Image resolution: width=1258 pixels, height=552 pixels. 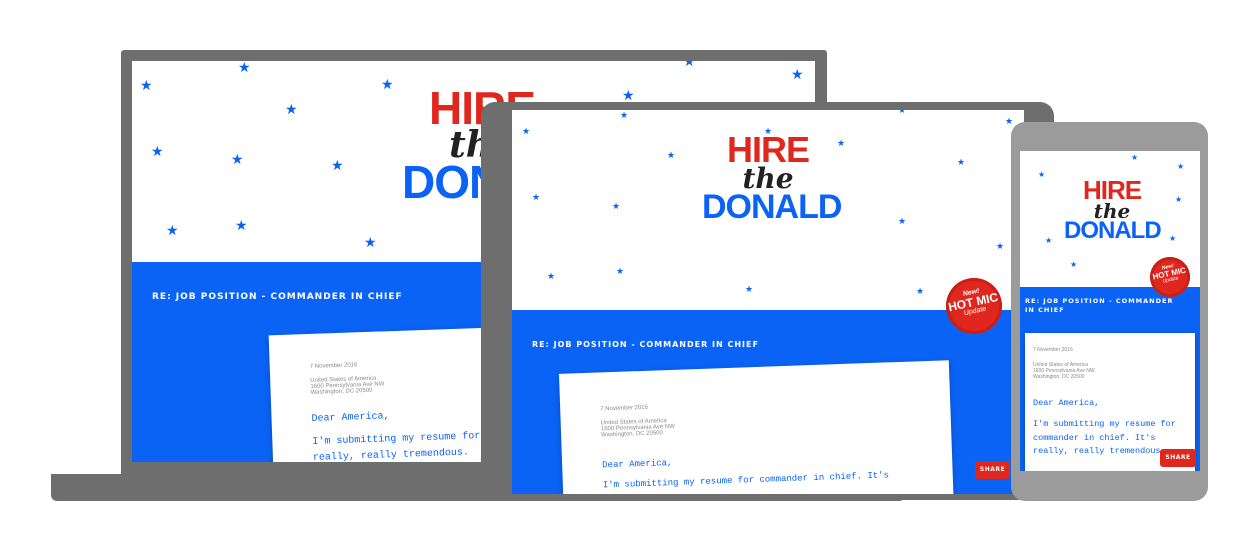 I want to click on letter-address-line3: Washington, DC 20500, so click(x=1059, y=377).